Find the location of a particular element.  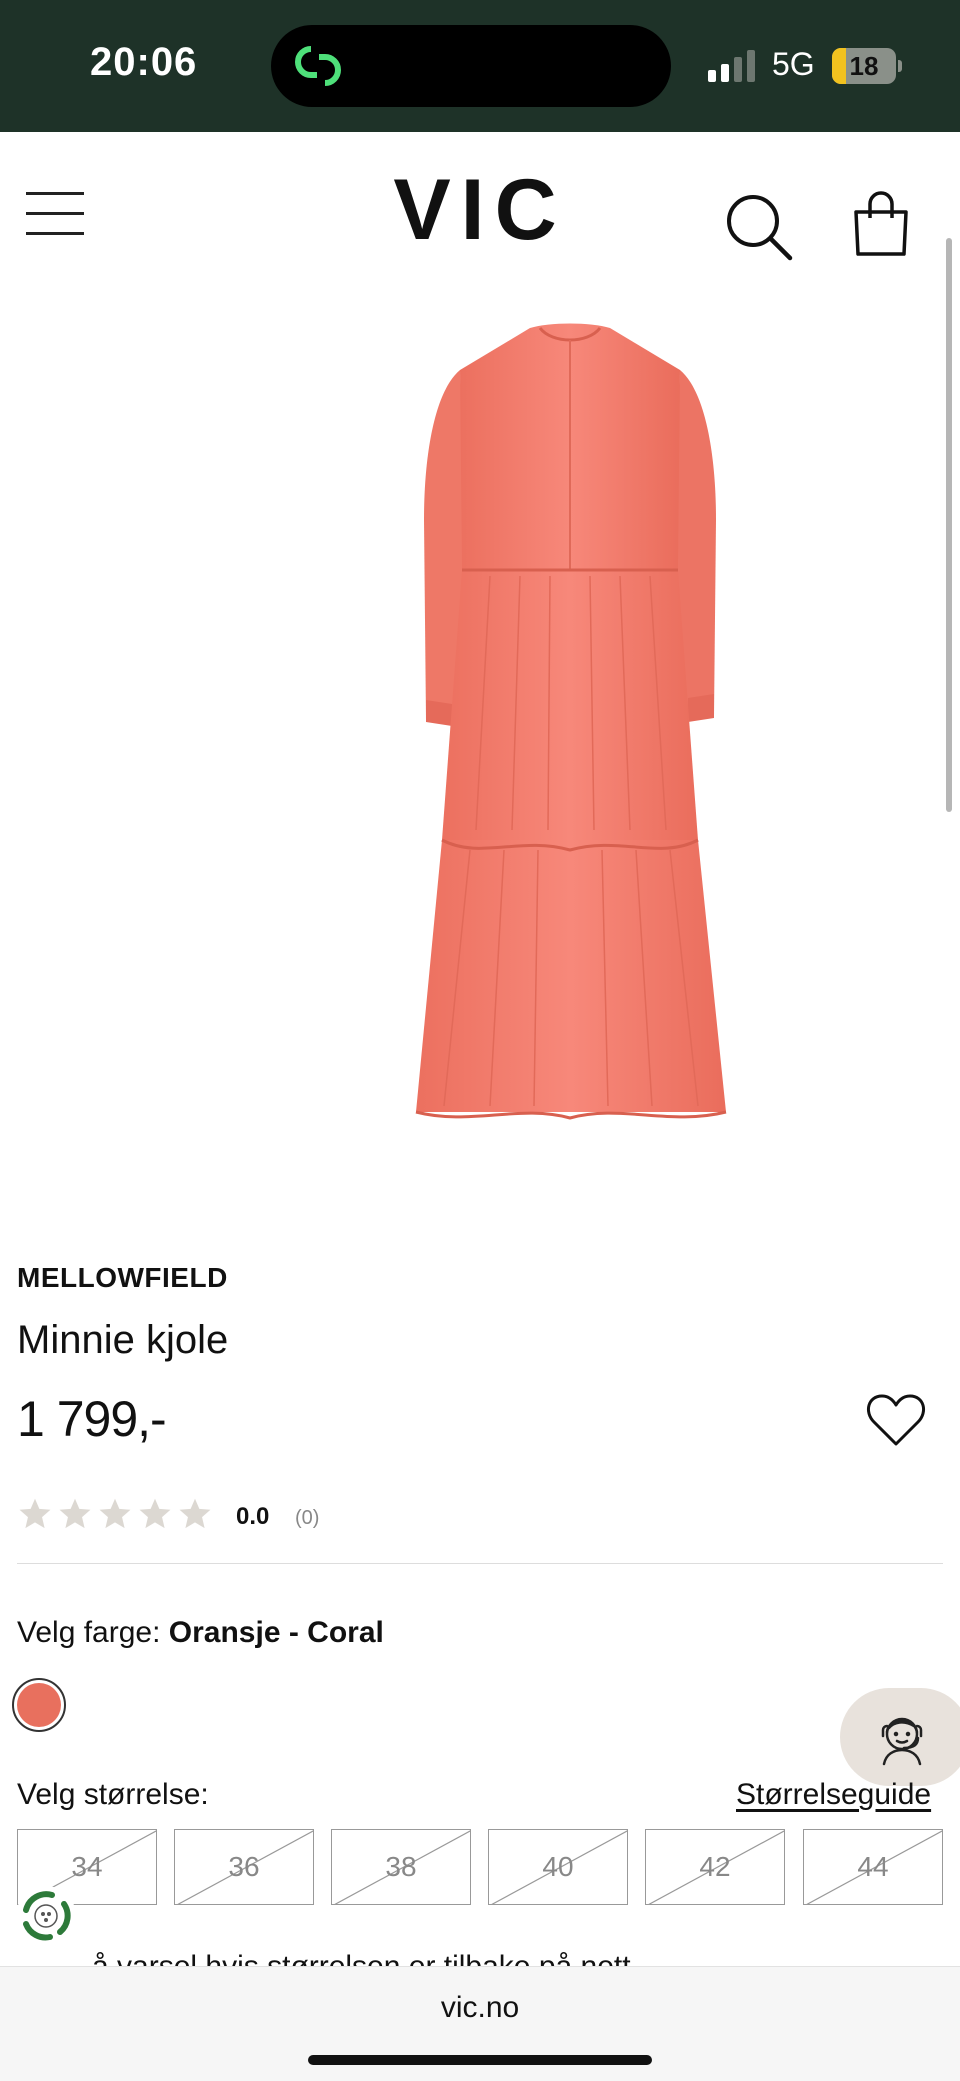

size-option-36: 36 is located at coordinates (244, 1867).